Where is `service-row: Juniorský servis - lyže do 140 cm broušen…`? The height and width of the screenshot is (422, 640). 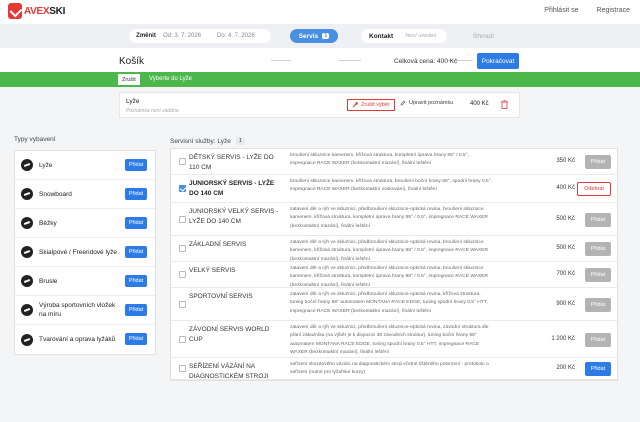 service-row: Juniorský servis - lyže do 140 cm broušen… is located at coordinates (394, 189).